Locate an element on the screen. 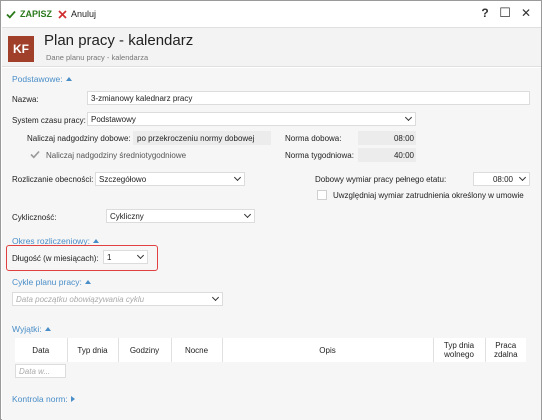  section-wyjatki: Wyjątki: is located at coordinates (31, 329).